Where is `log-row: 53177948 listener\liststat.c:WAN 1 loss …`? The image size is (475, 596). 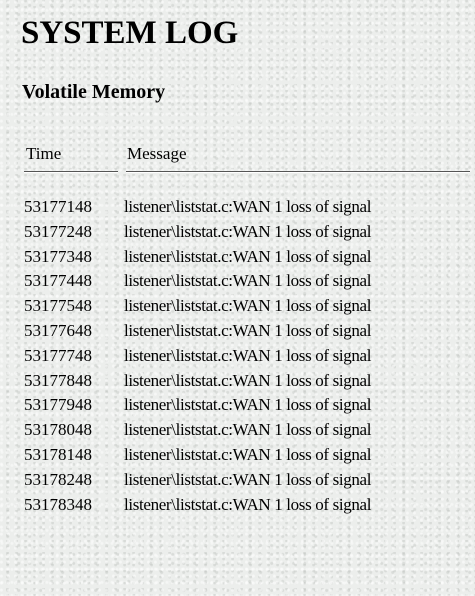 log-row: 53177948 listener\liststat.c:WAN 1 loss … is located at coordinates (248, 405).